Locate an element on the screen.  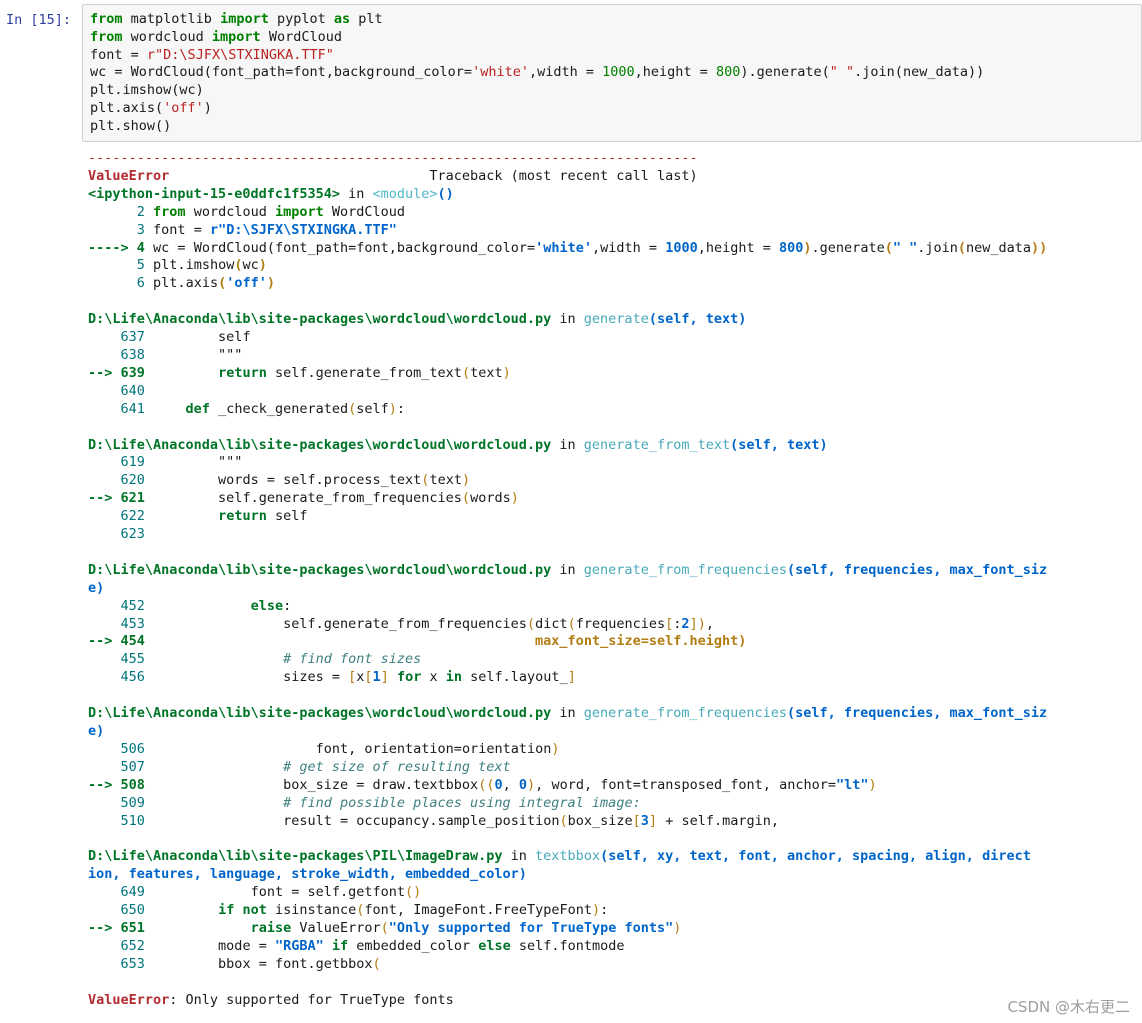
csdn-watermark: CSDN @木右更二 is located at coordinates (1068, 1007).